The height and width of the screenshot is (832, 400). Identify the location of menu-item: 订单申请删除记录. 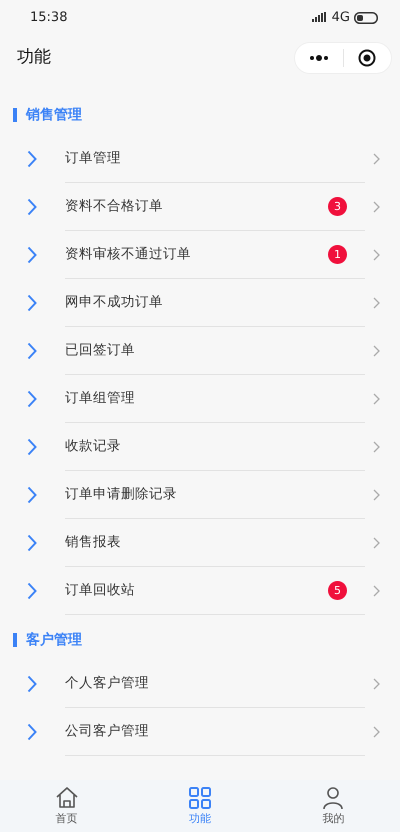
(200, 495).